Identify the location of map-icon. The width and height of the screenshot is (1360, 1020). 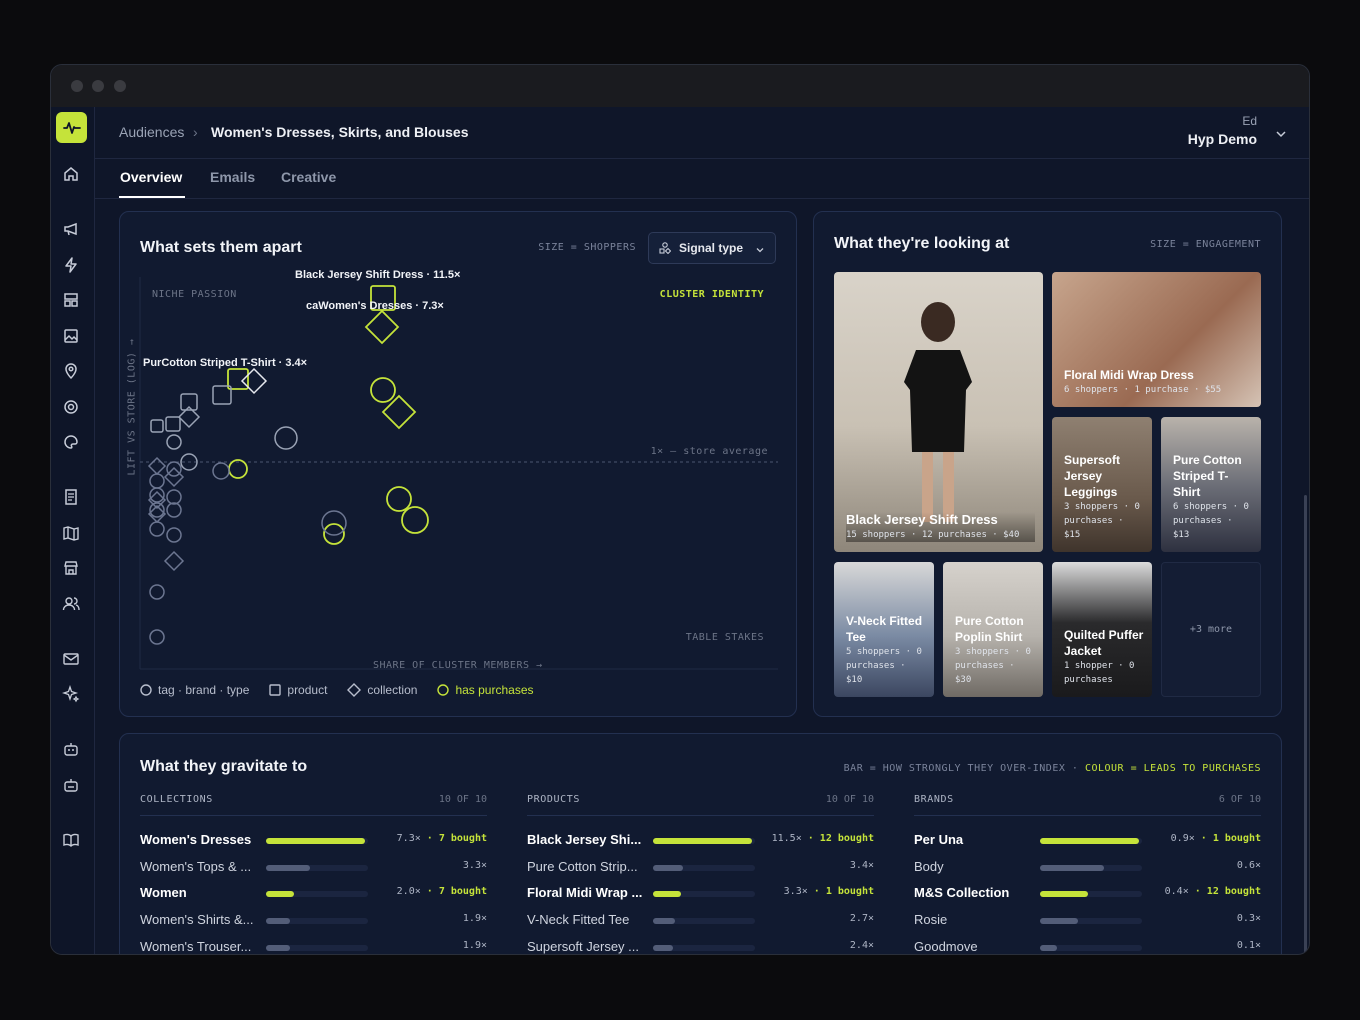
(71, 533).